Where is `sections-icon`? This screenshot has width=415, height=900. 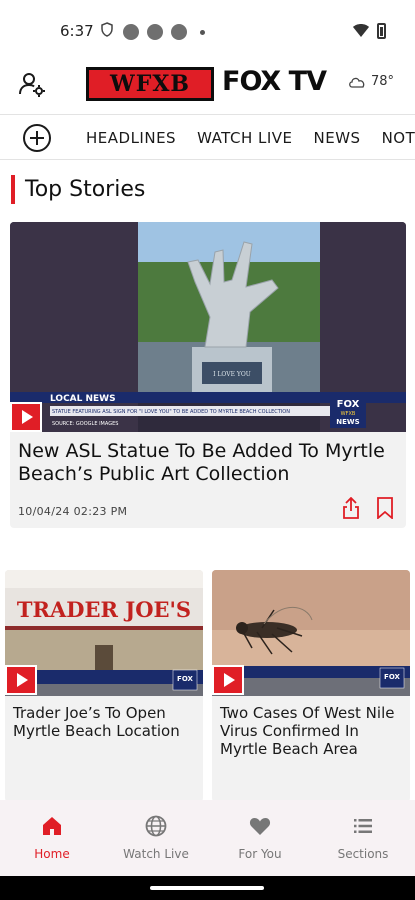 sections-icon is located at coordinates (363, 826).